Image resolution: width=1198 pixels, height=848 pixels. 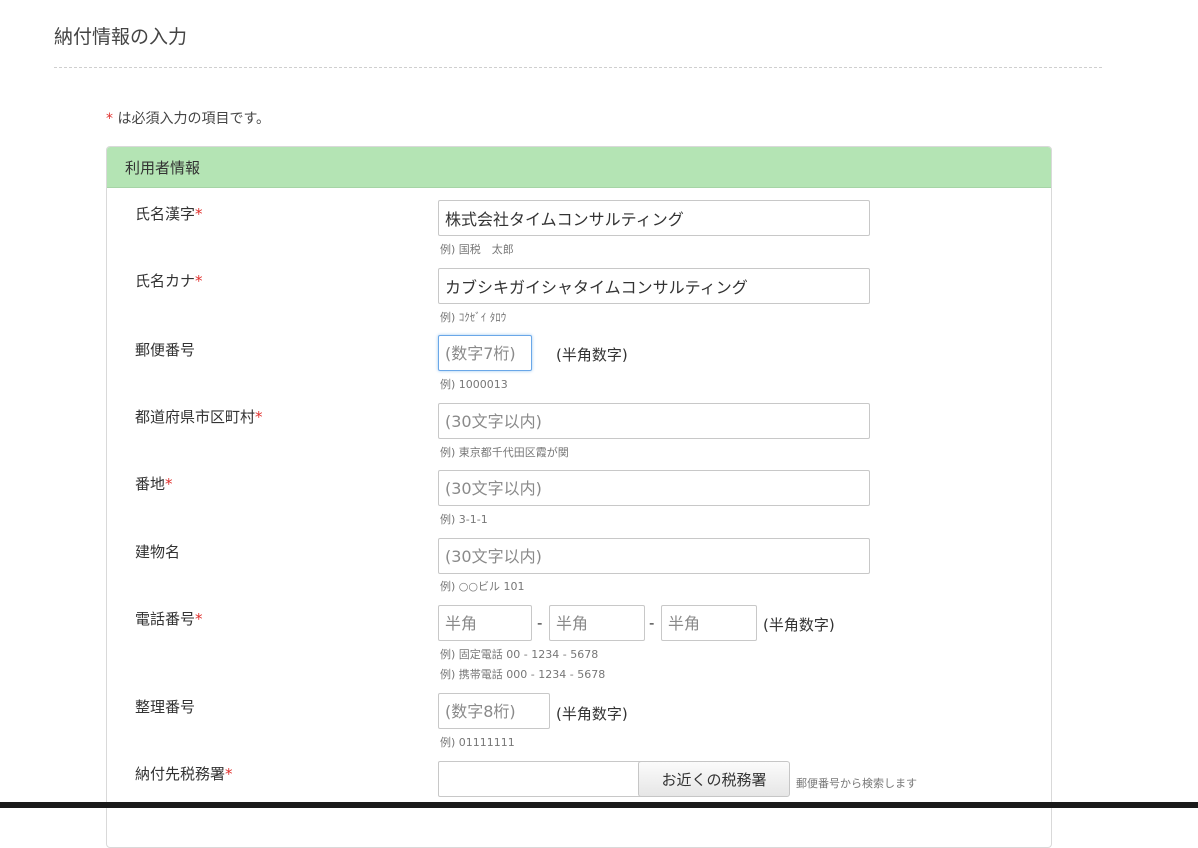 What do you see at coordinates (799, 625) in the screenshot?
I see `phone-suffix: (半角数字)` at bounding box center [799, 625].